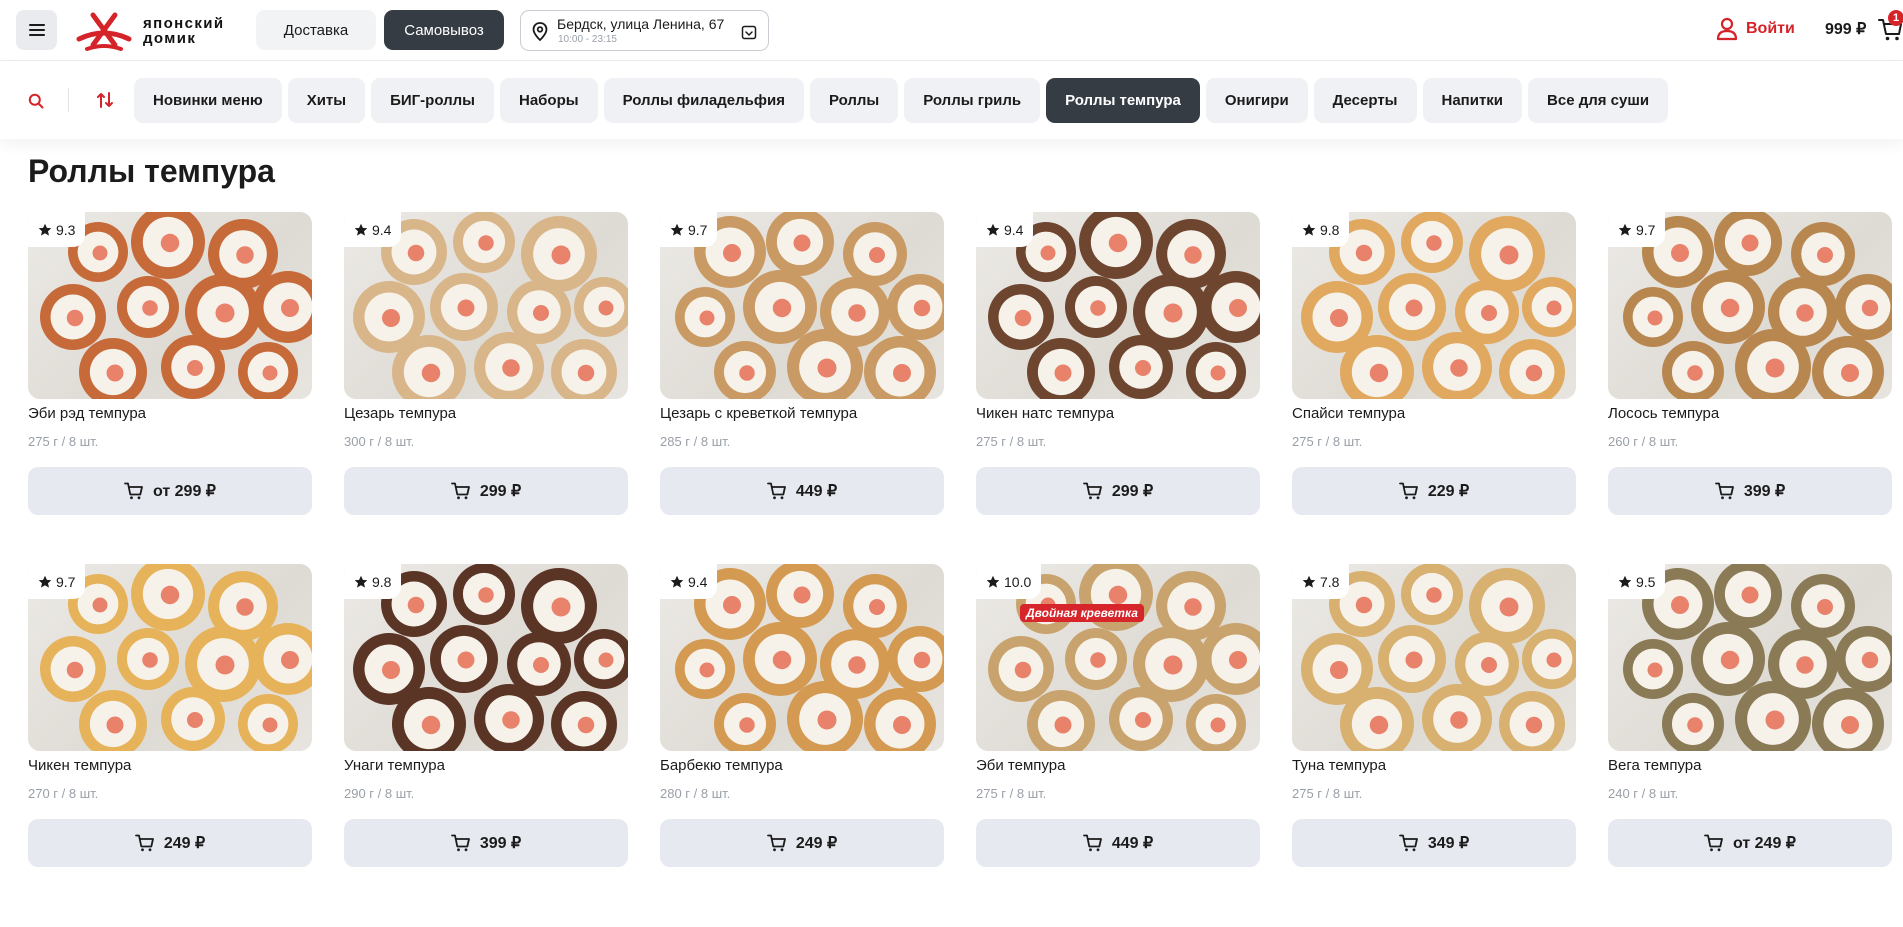 The width and height of the screenshot is (1903, 927). Describe the element at coordinates (1123, 100) in the screenshot. I see `category-chip: Роллы темпура` at that location.